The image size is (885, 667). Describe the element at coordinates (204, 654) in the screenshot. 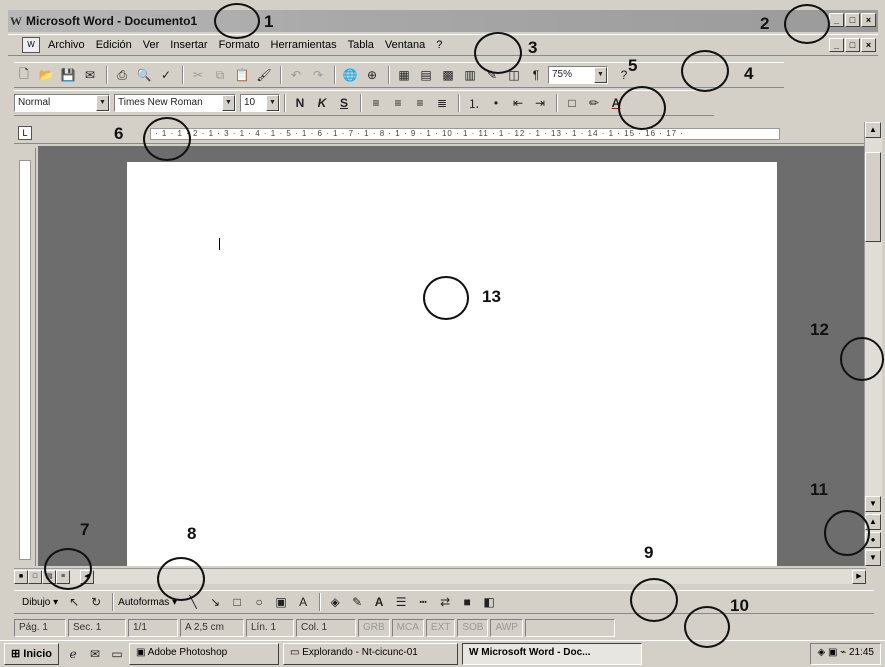

I see `task-photoshop: ▣ Adobe Photoshop` at that location.